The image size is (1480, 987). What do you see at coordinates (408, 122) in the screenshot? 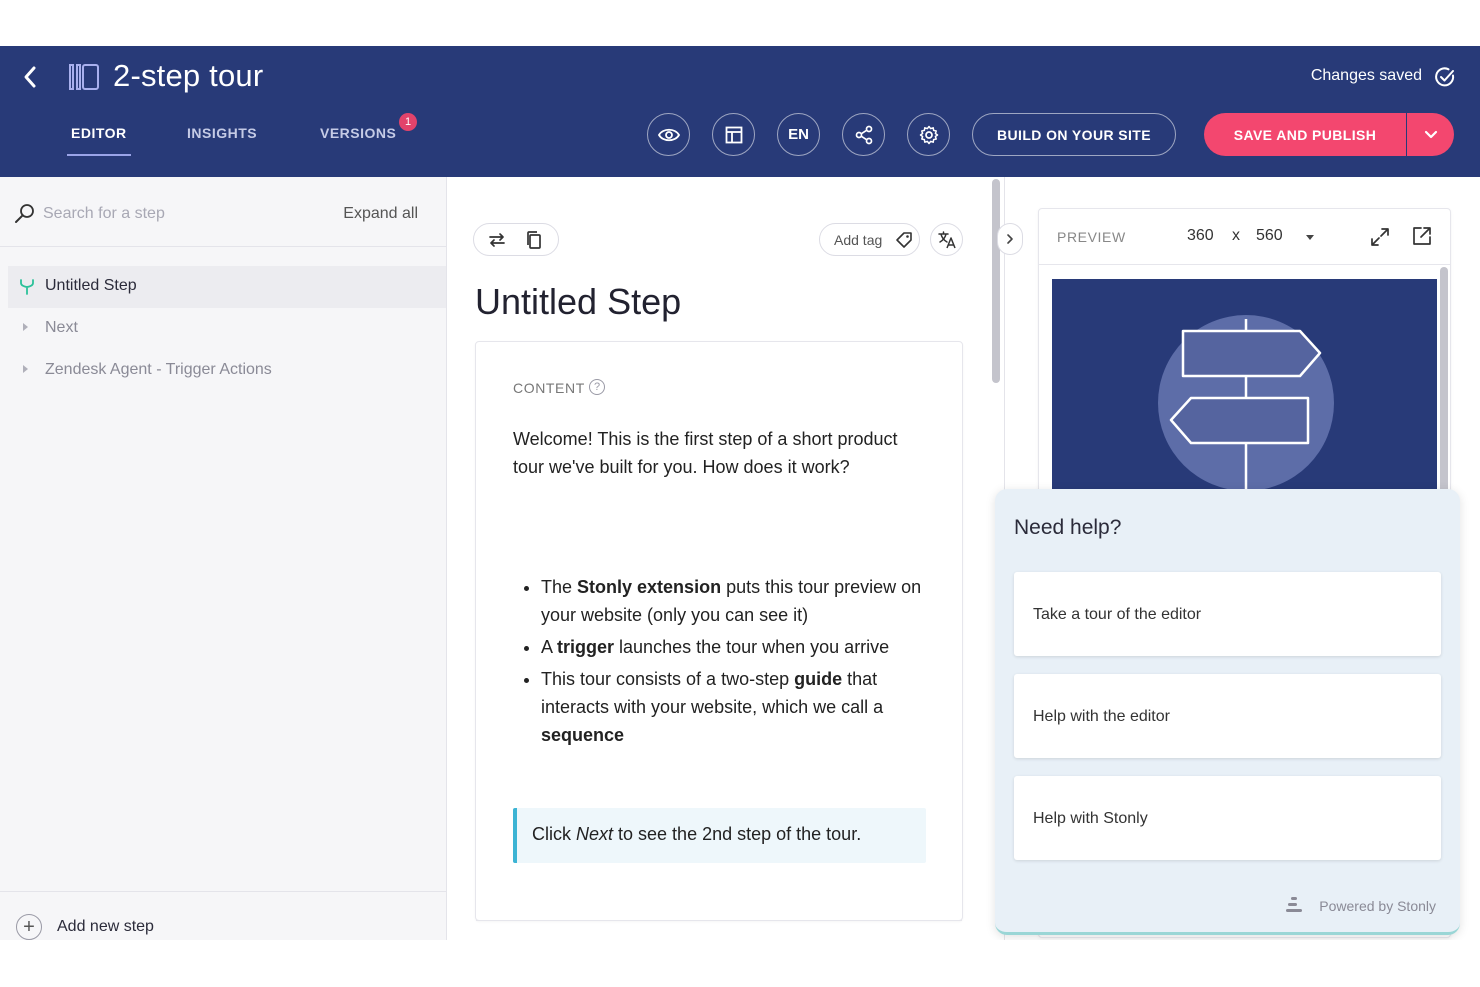
I see `versions-badge: 1` at bounding box center [408, 122].